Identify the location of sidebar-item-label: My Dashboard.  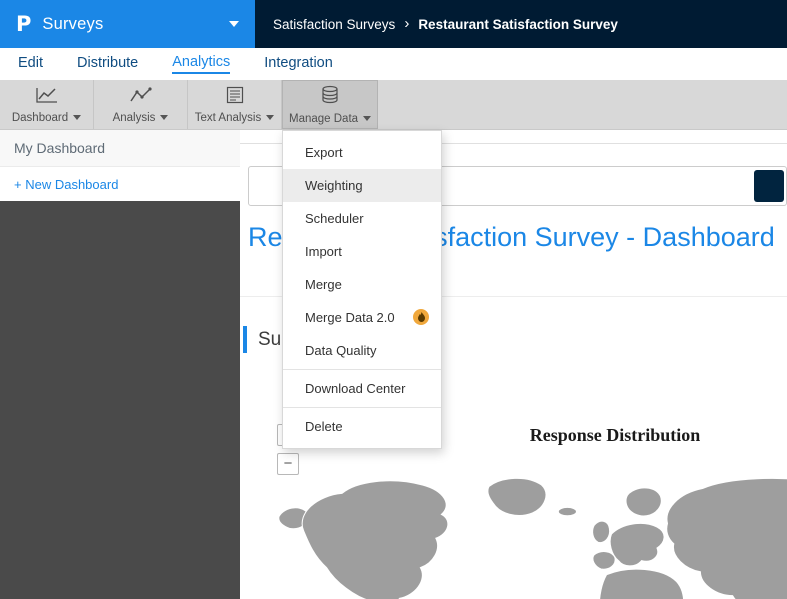
(60, 148).